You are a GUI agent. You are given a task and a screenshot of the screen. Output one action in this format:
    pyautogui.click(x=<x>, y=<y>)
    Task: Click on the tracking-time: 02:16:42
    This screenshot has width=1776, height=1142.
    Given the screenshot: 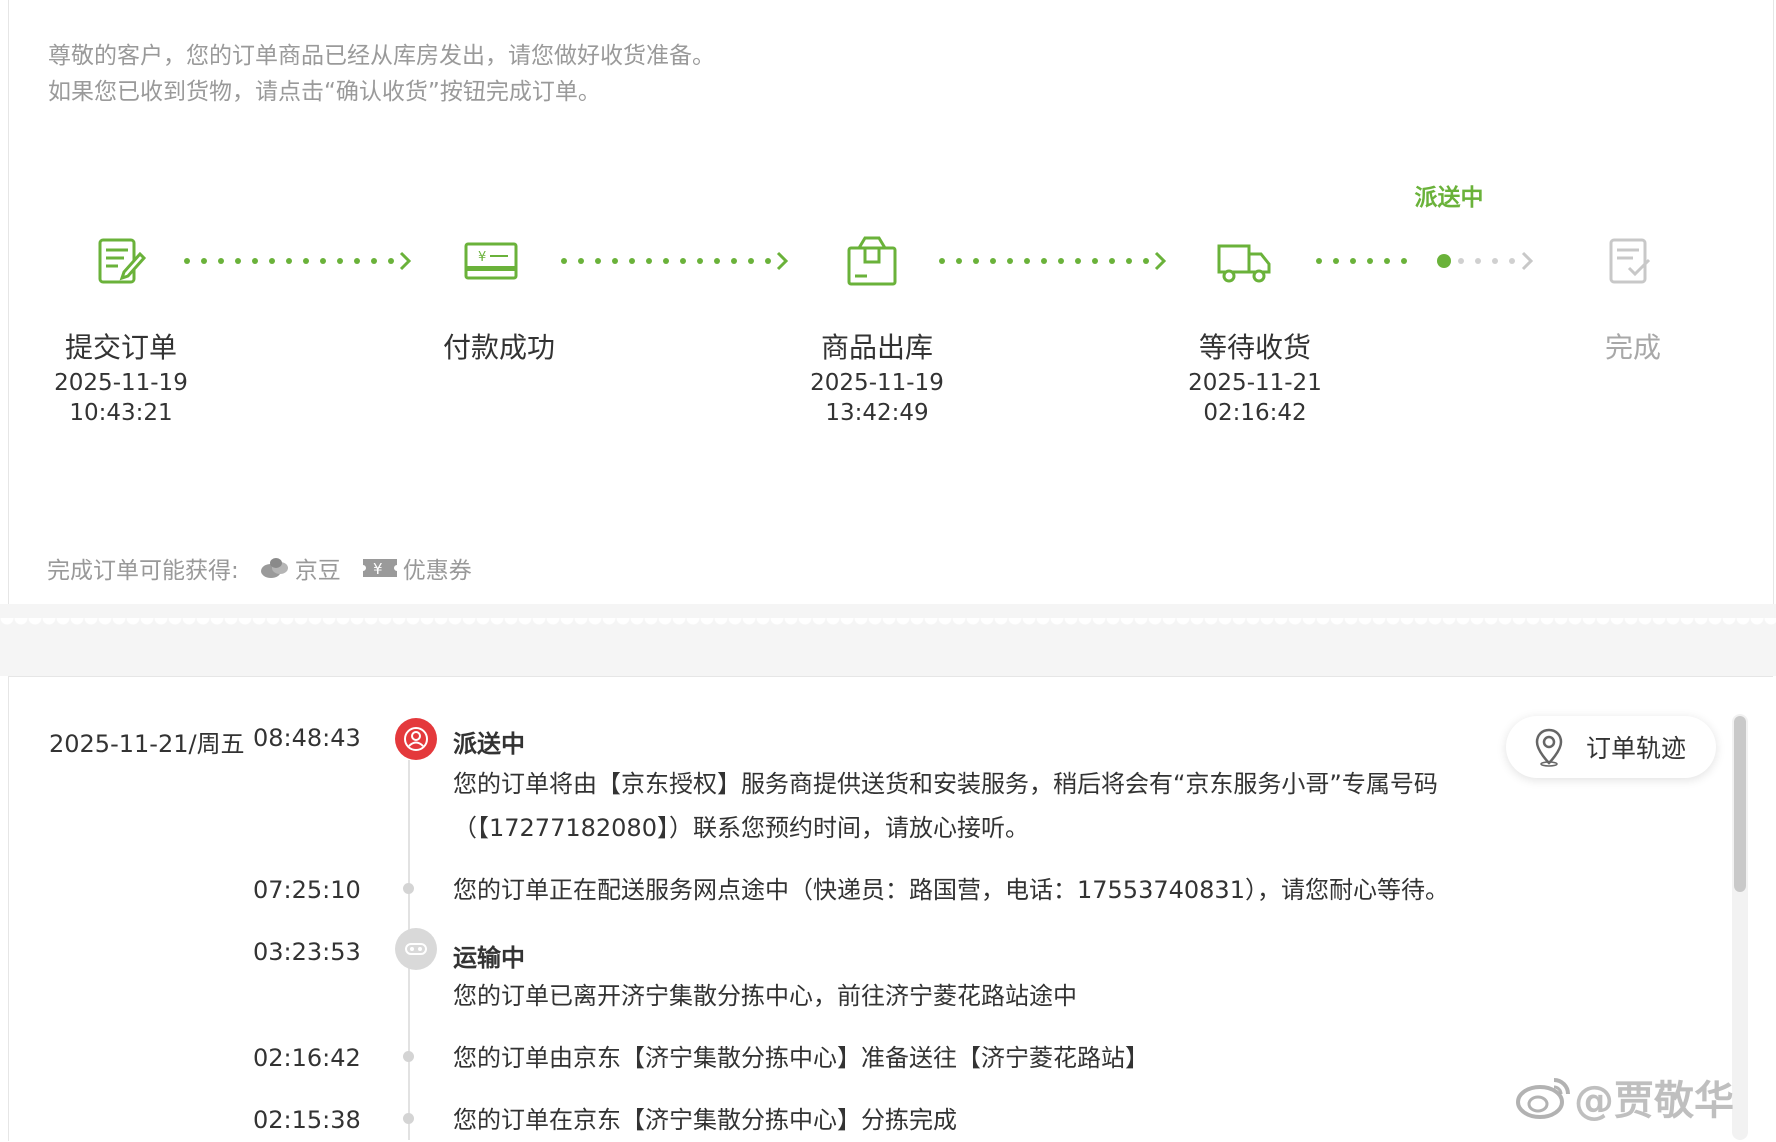 What is the action you would take?
    pyautogui.click(x=307, y=1058)
    